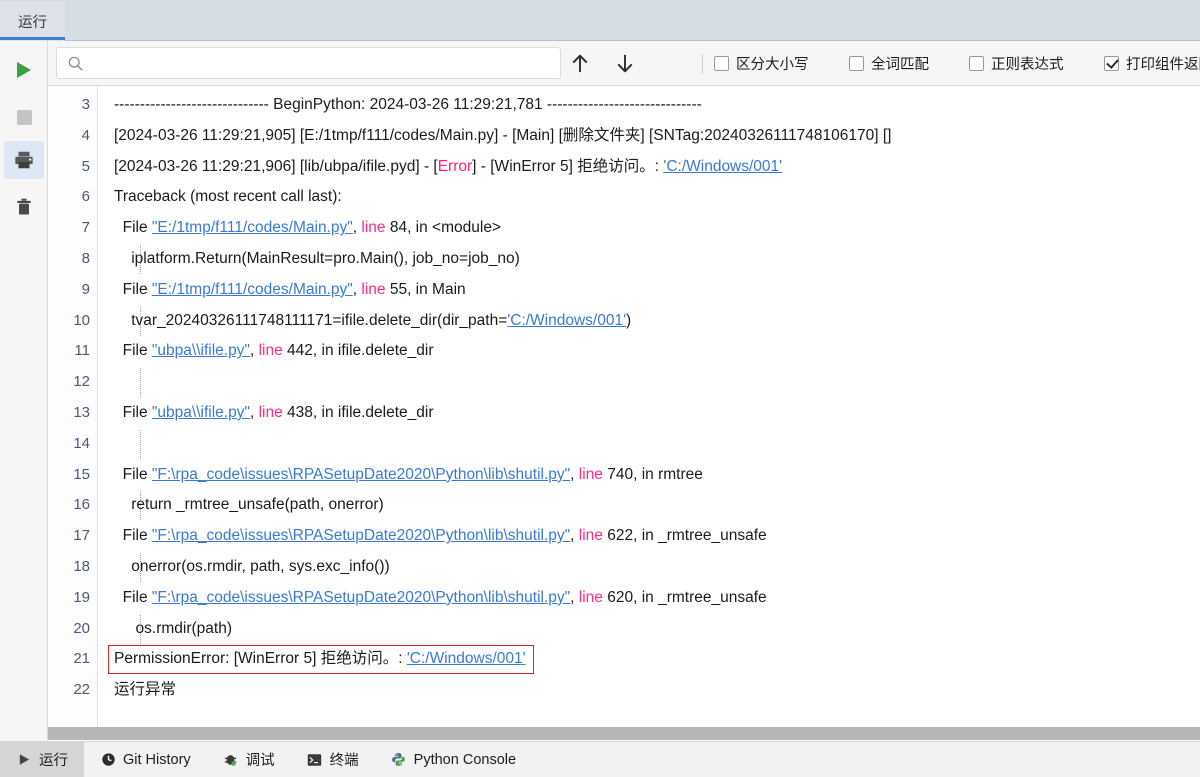 The width and height of the screenshot is (1200, 777). Describe the element at coordinates (624, 444) in the screenshot. I see `console-line: 14` at that location.